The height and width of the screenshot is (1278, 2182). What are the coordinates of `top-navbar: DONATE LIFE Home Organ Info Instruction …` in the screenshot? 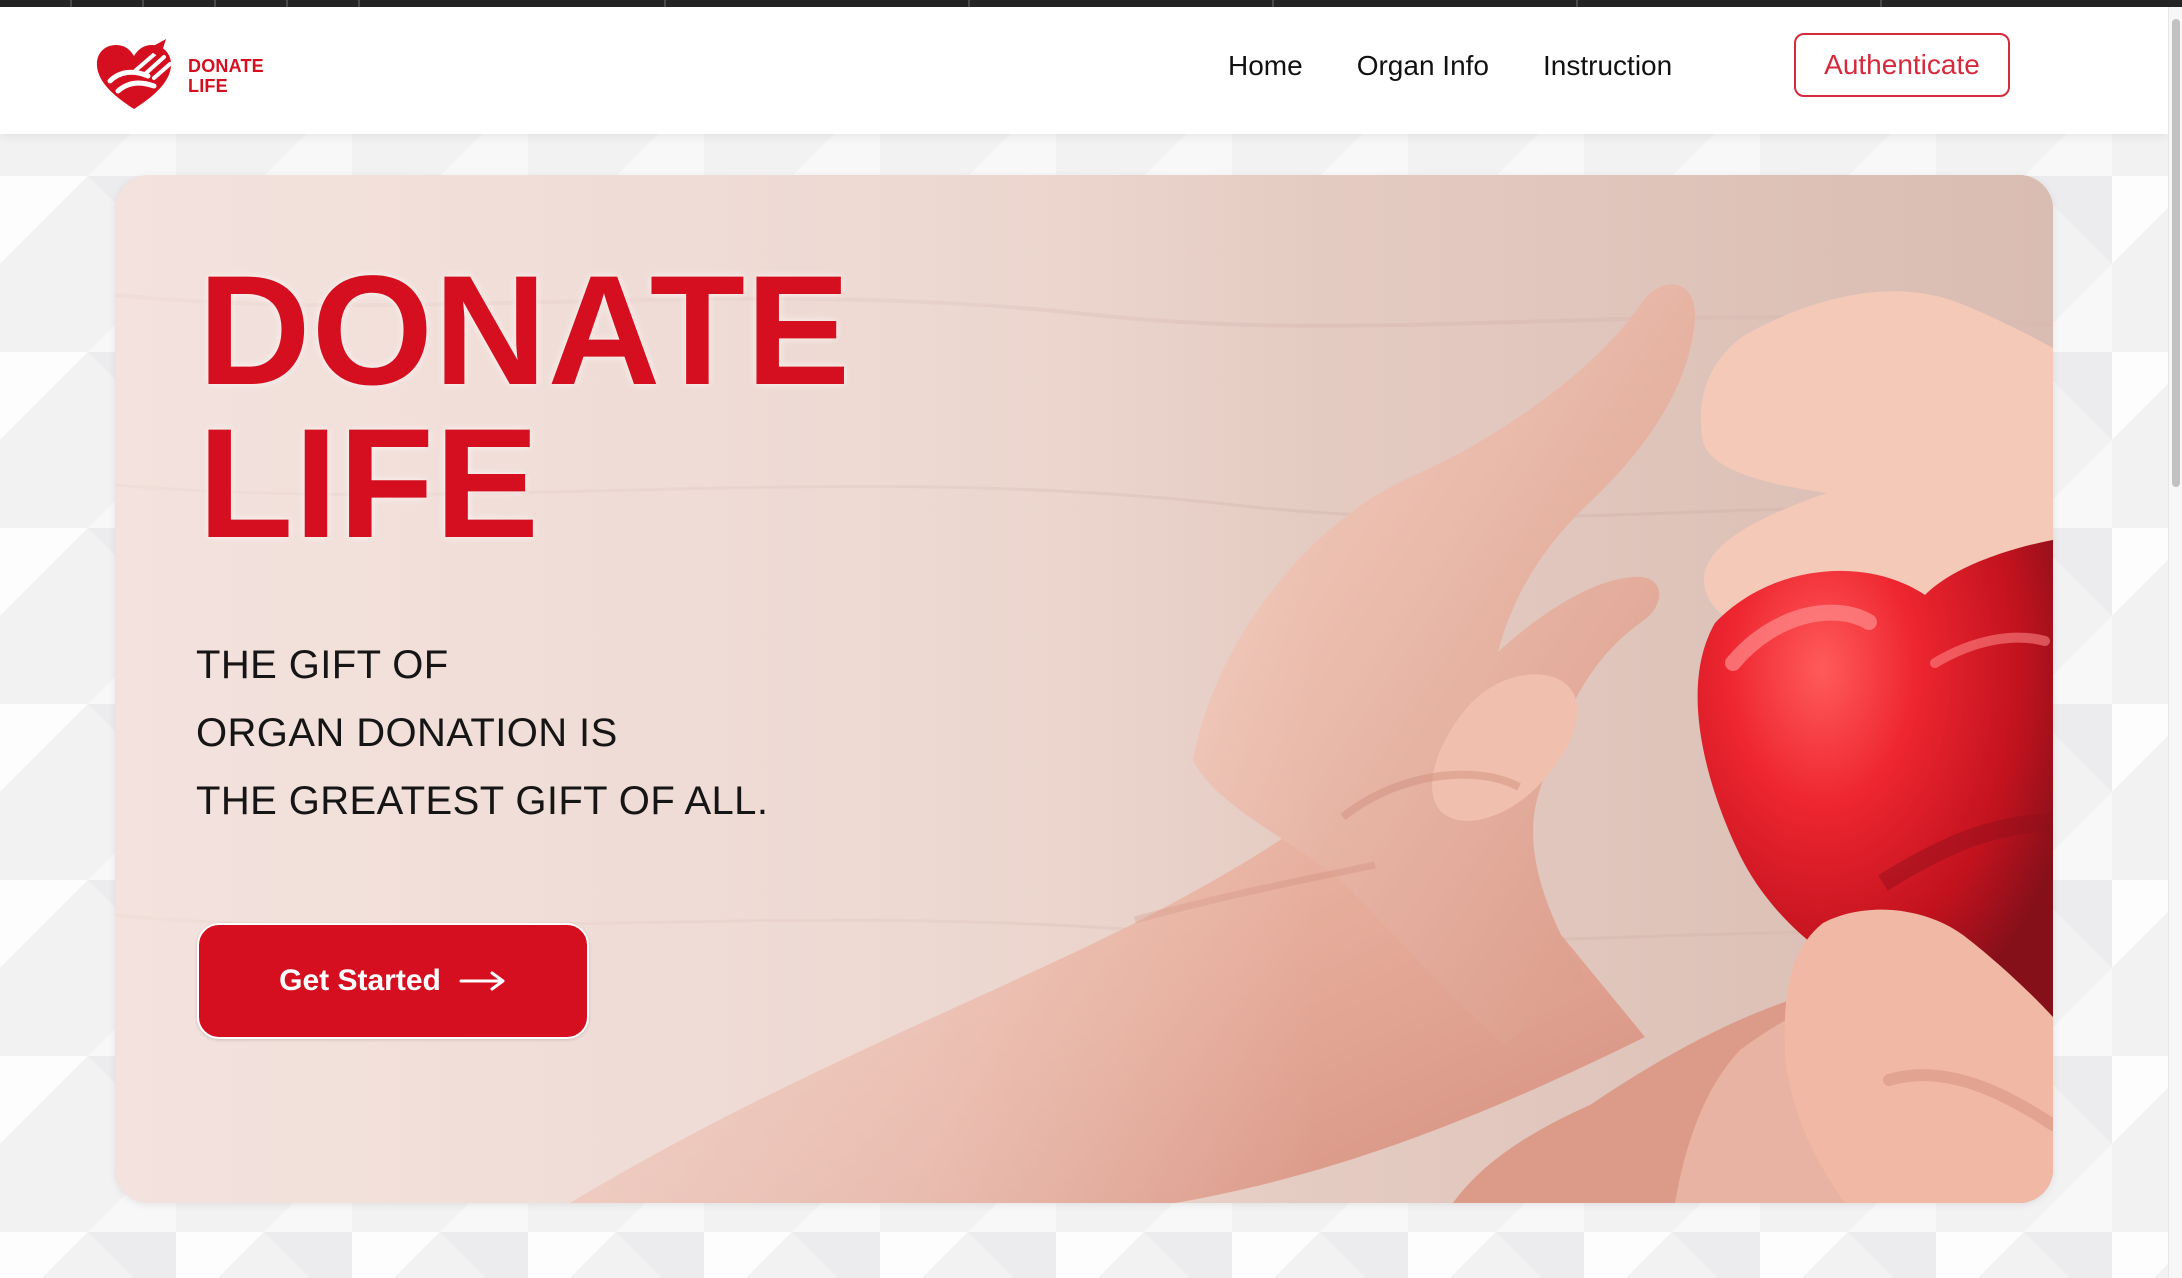 It's located at (1084, 70).